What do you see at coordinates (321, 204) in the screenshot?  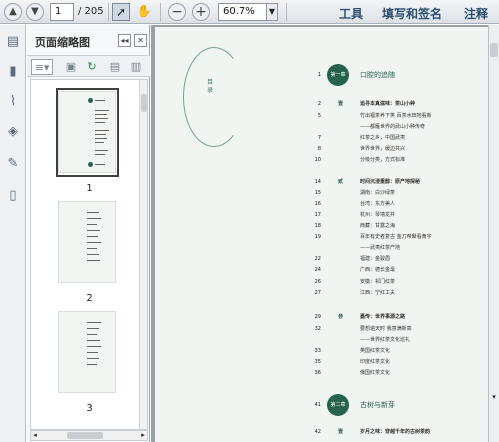 I see `toc-entry: 16 台湾：东方美人` at bounding box center [321, 204].